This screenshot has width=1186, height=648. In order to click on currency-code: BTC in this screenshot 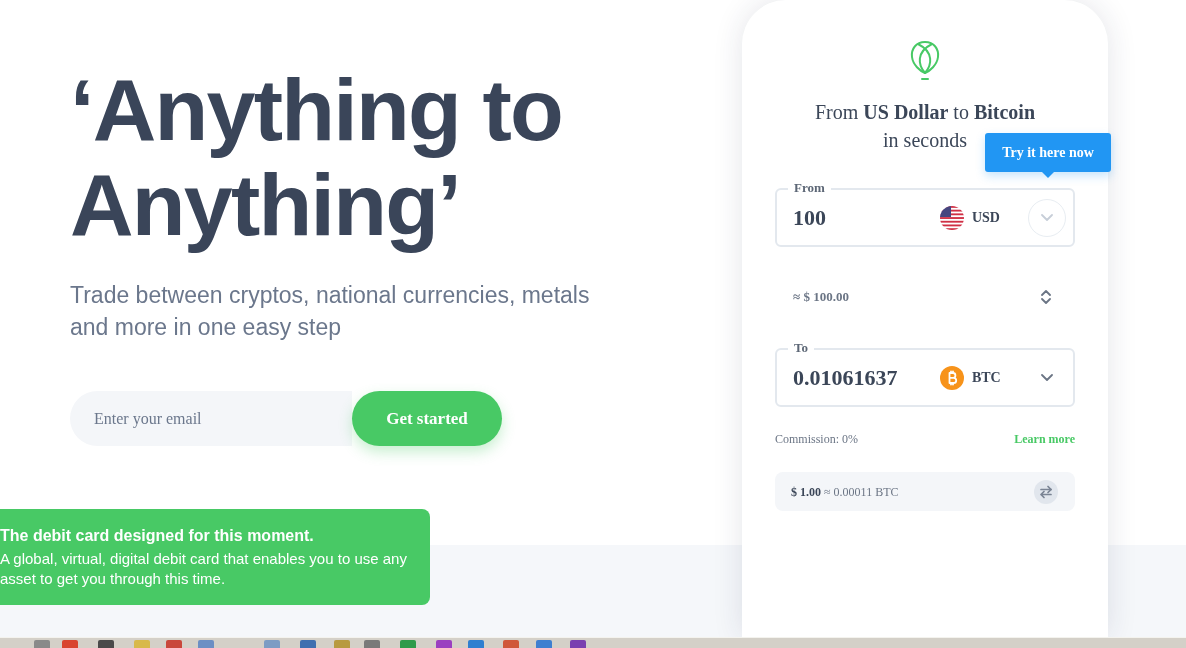, I will do `click(986, 378)`.